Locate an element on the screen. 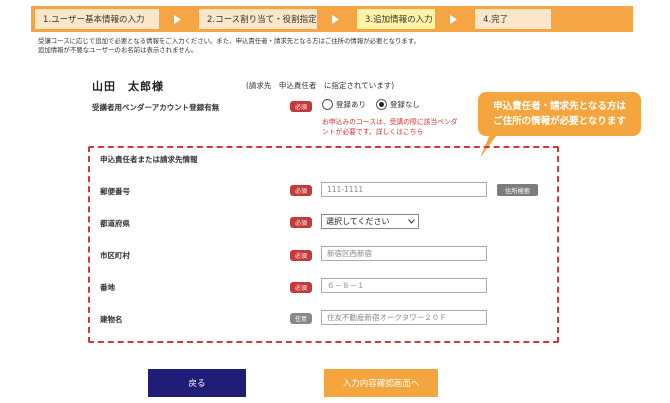 The image size is (670, 403). details-link: ントが必要です。詳しくはこちら is located at coordinates (402, 132).